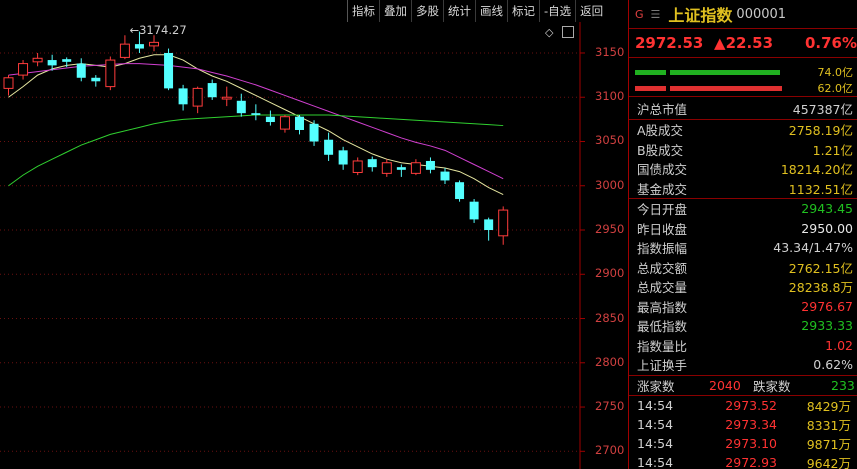  I want to click on stat-row: 最高指数 2976.67, so click(743, 307).